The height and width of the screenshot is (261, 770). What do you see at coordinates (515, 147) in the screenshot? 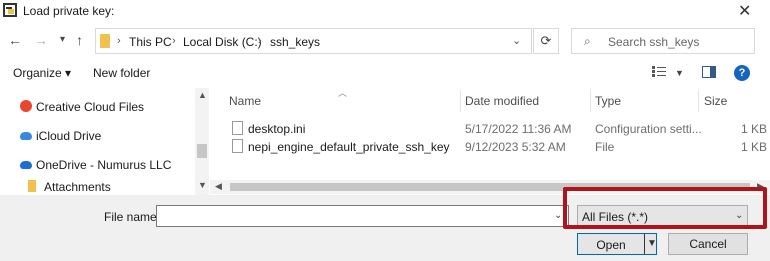
I see `file-date: 9/12/2023 5:32 AM` at bounding box center [515, 147].